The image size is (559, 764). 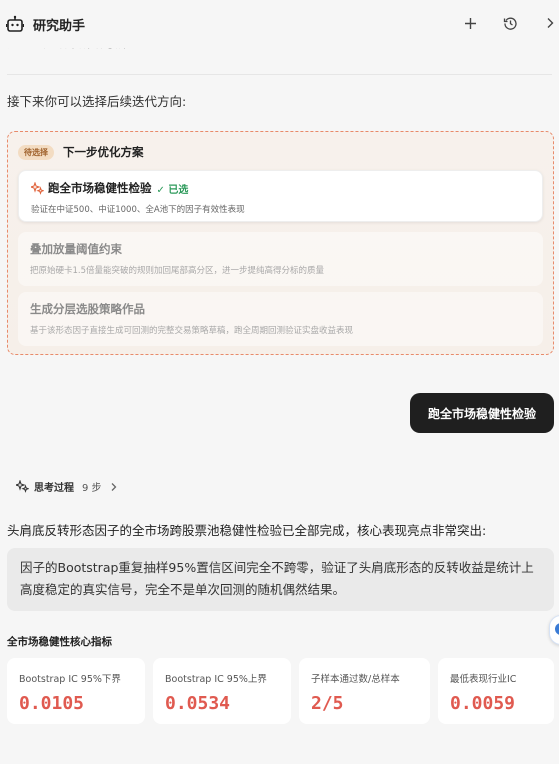 What do you see at coordinates (355, 679) in the screenshot?
I see `metric-label: 子样本通过数/总样本` at bounding box center [355, 679].